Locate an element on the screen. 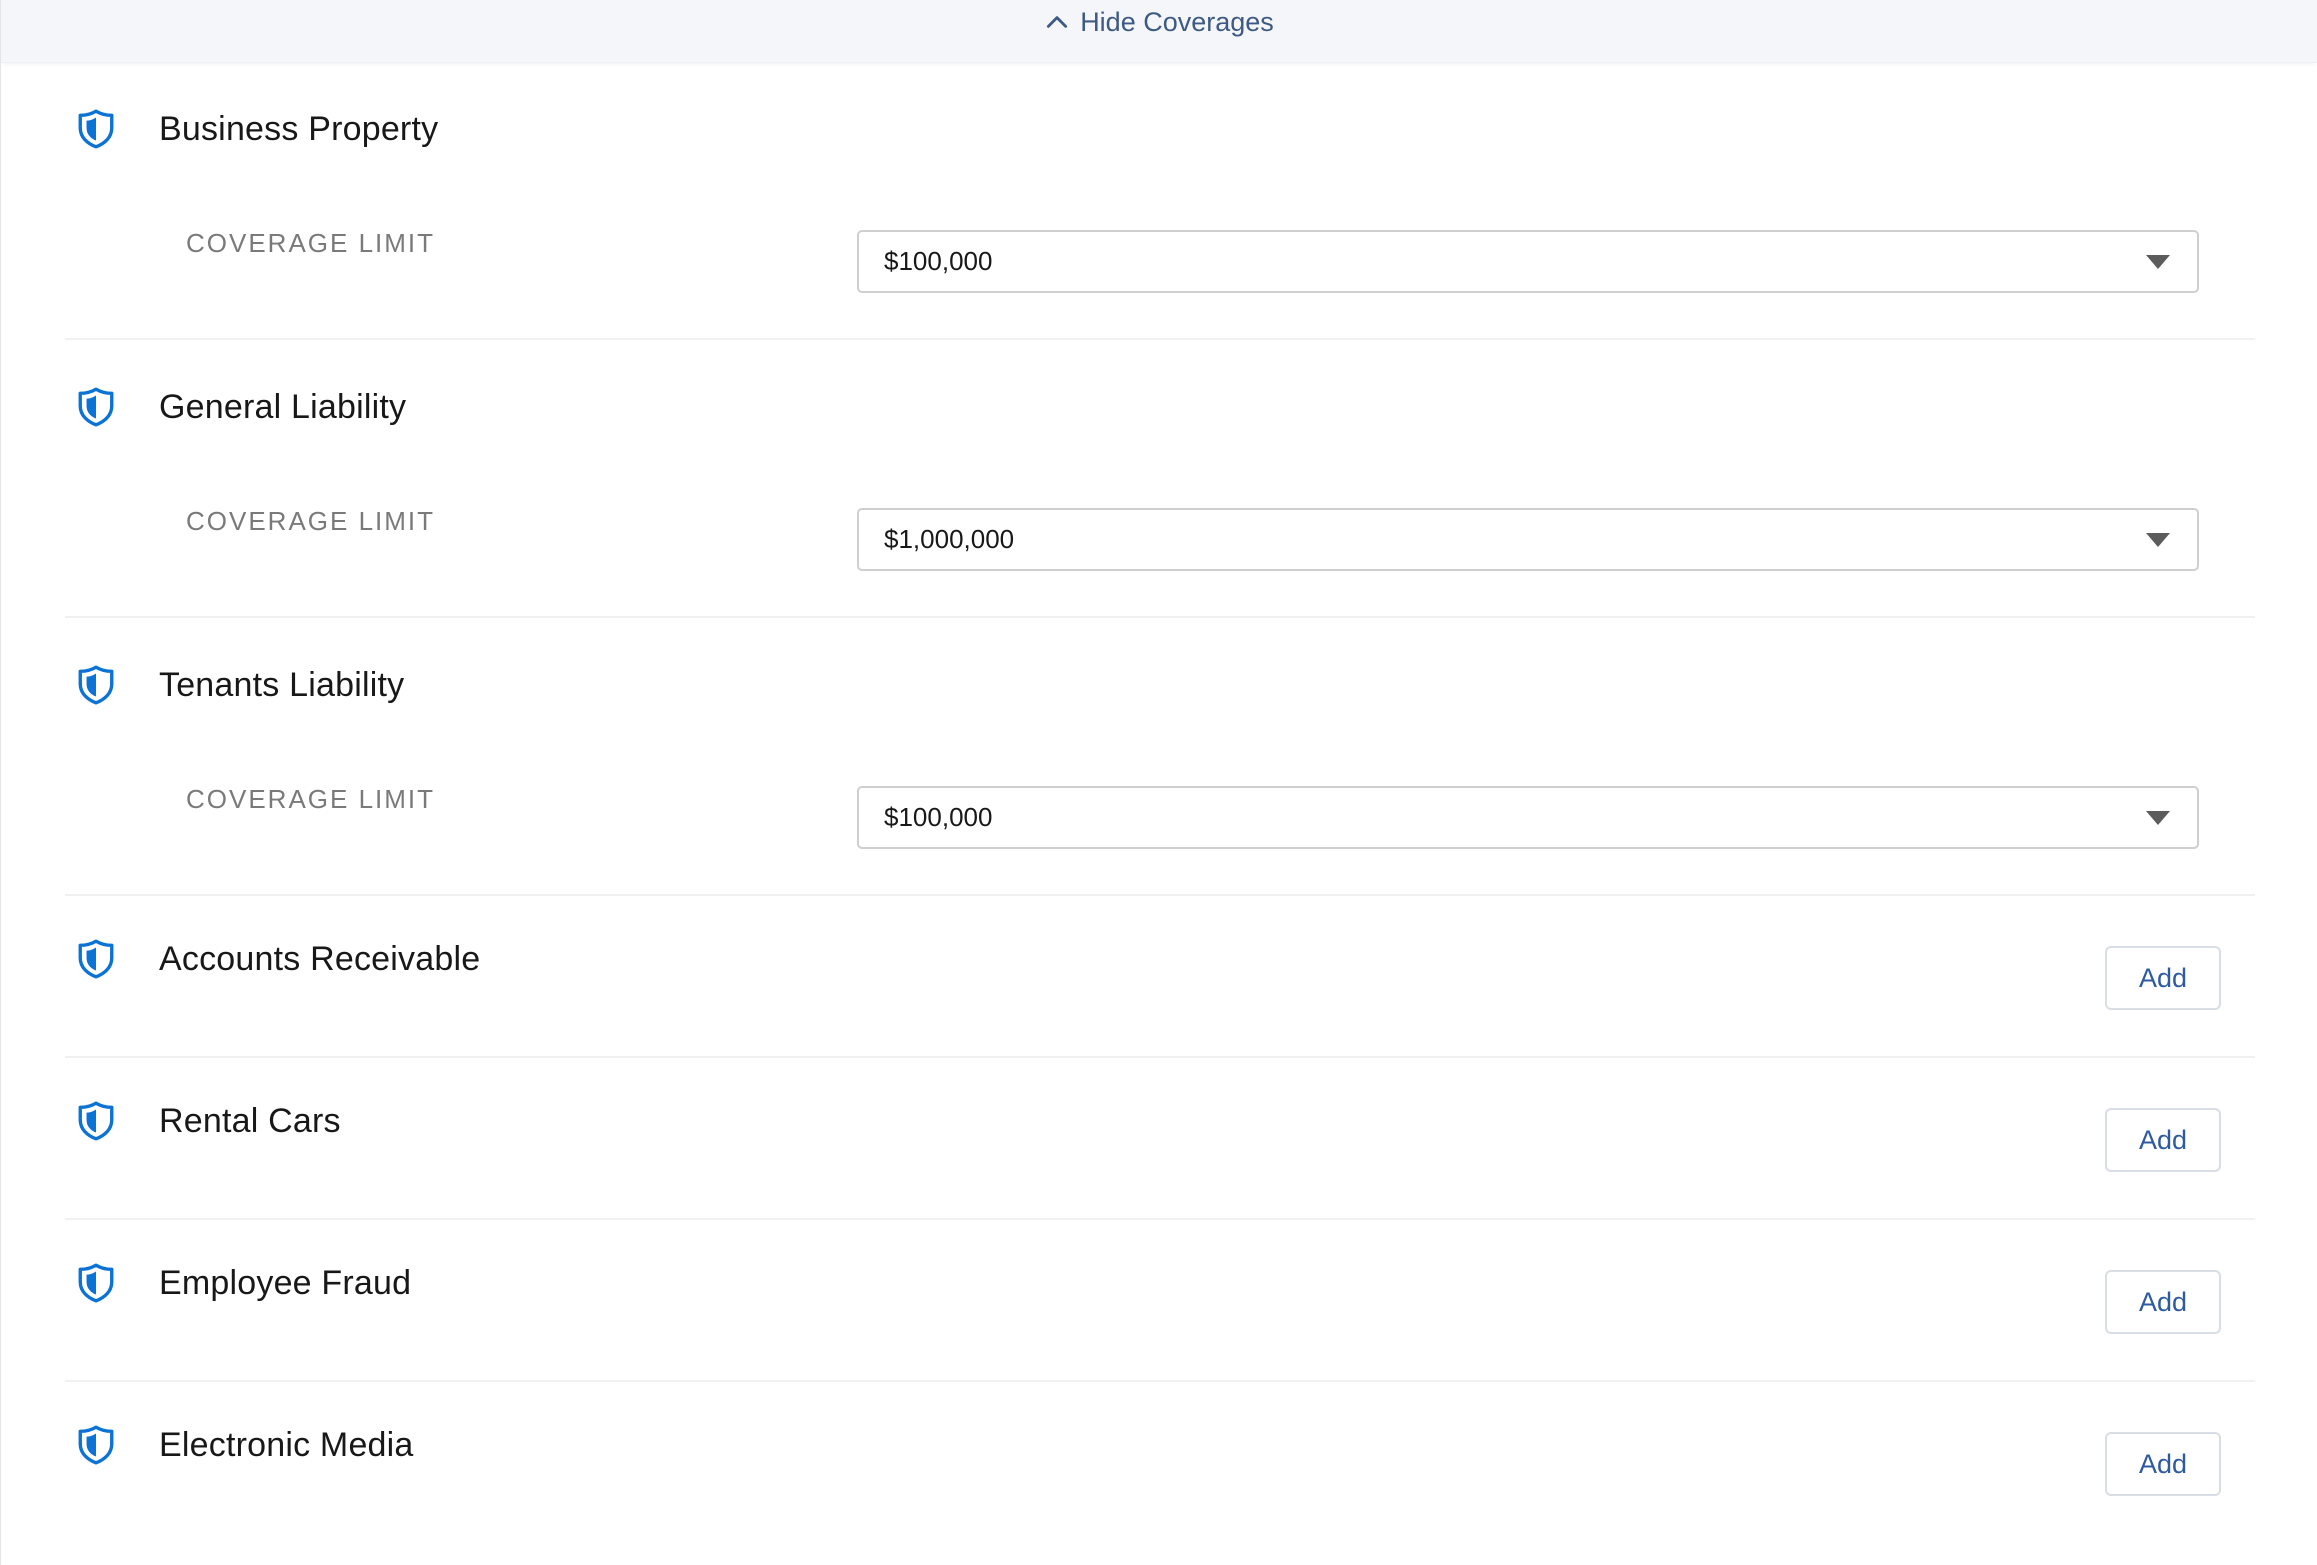 The image size is (2317, 1565). coverages-toggle-bar: Hide Coverages is located at coordinates (1159, 31).